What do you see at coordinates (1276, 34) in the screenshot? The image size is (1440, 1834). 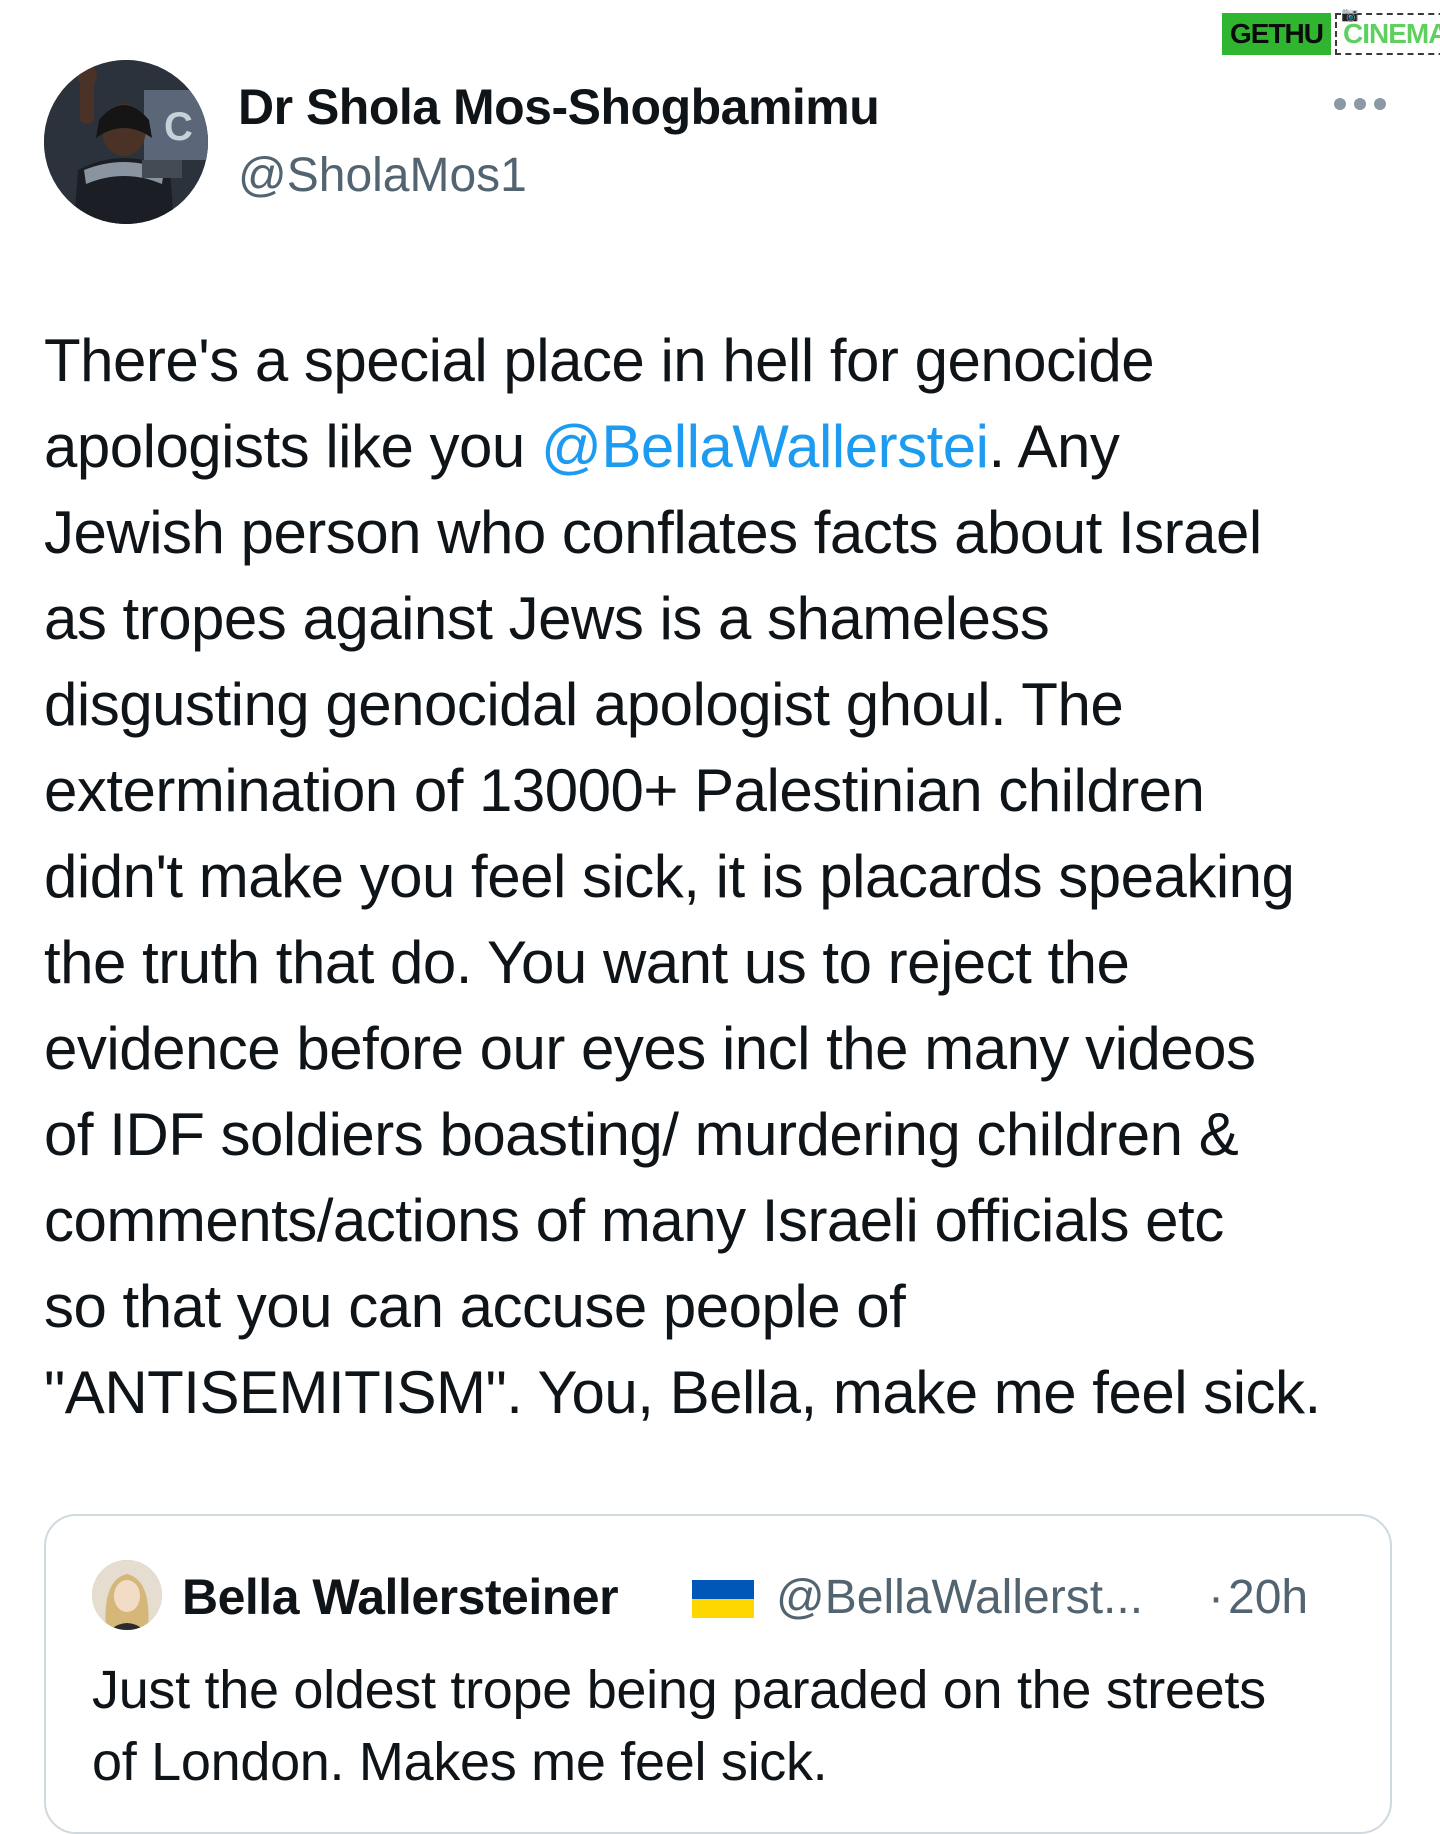 I see `watermark-left-text: GETHU` at bounding box center [1276, 34].